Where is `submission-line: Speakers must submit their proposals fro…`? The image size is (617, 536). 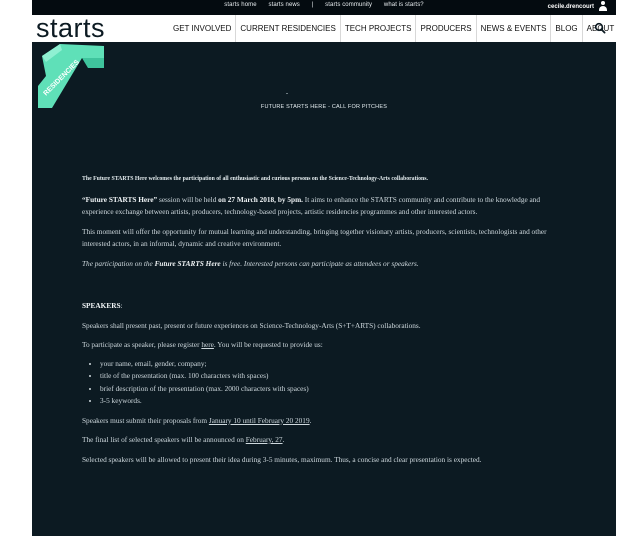
submission-line: Speakers must submit their proposals fro… is located at coordinates (317, 421).